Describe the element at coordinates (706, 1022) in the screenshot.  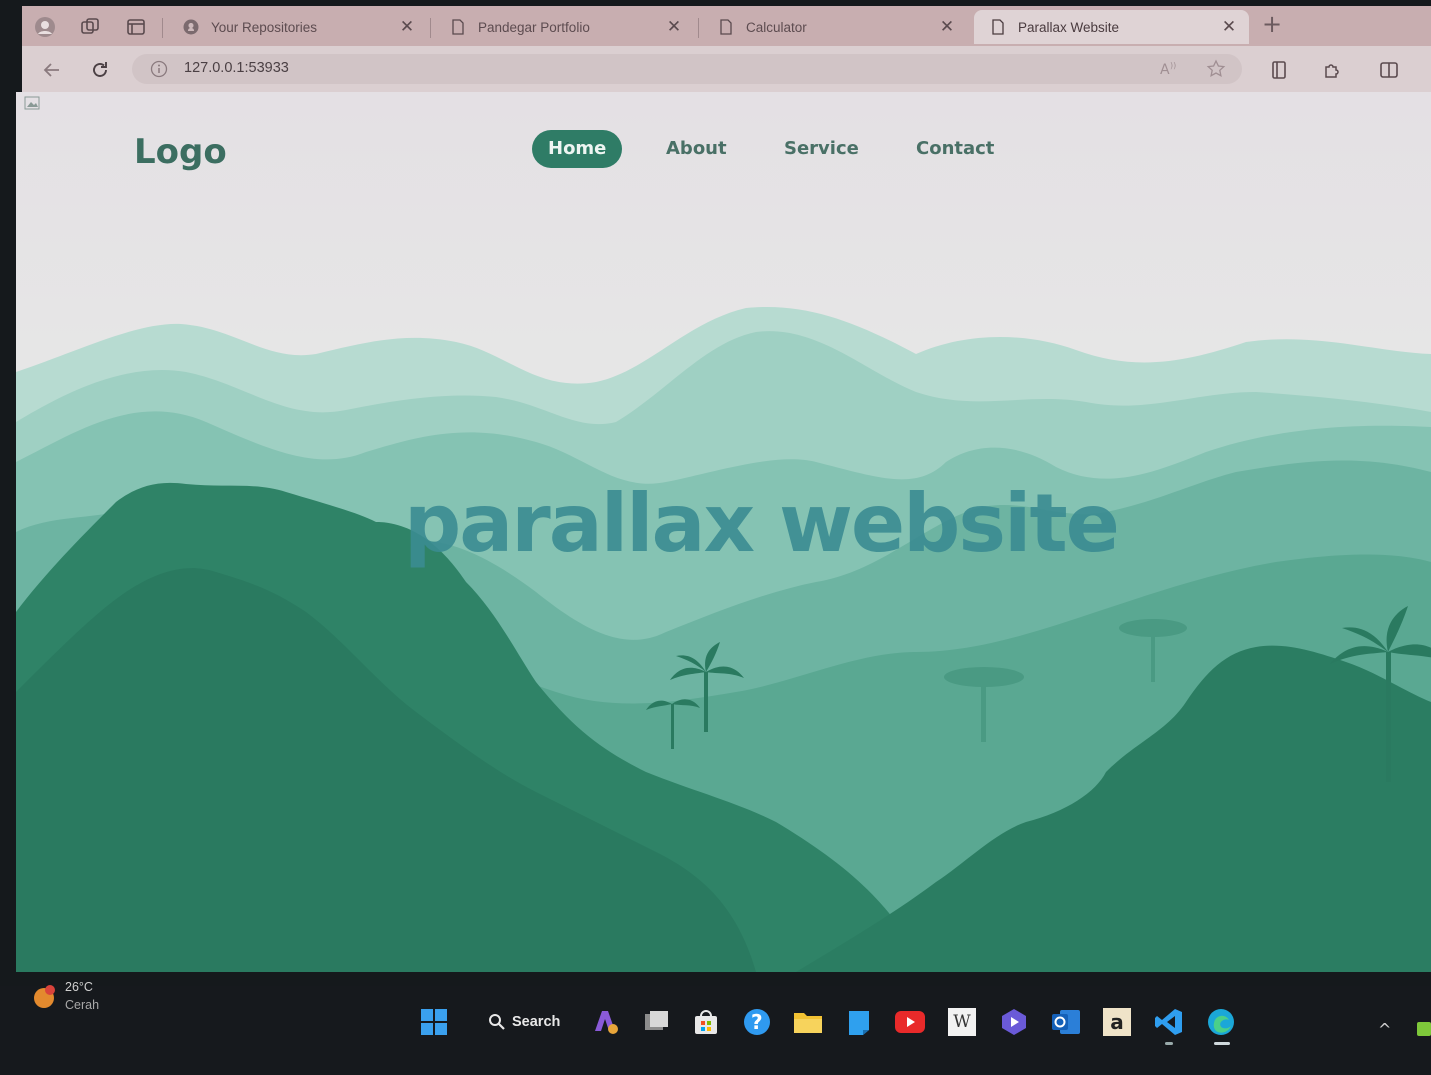
I see `store-icon` at that location.